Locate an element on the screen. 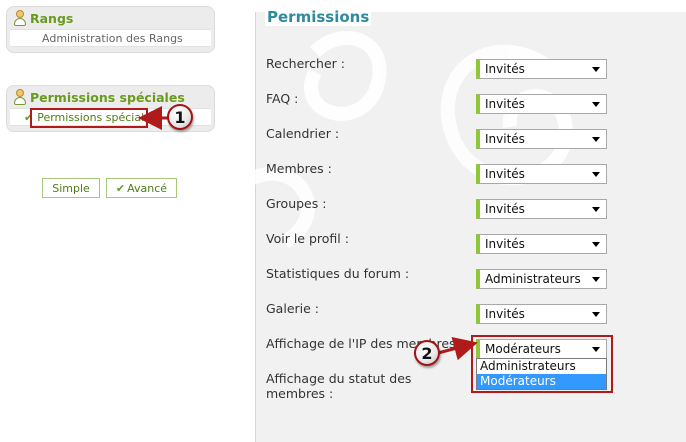 The width and height of the screenshot is (686, 442). permissions-speciales-title: Permissions spéciales is located at coordinates (107, 97).